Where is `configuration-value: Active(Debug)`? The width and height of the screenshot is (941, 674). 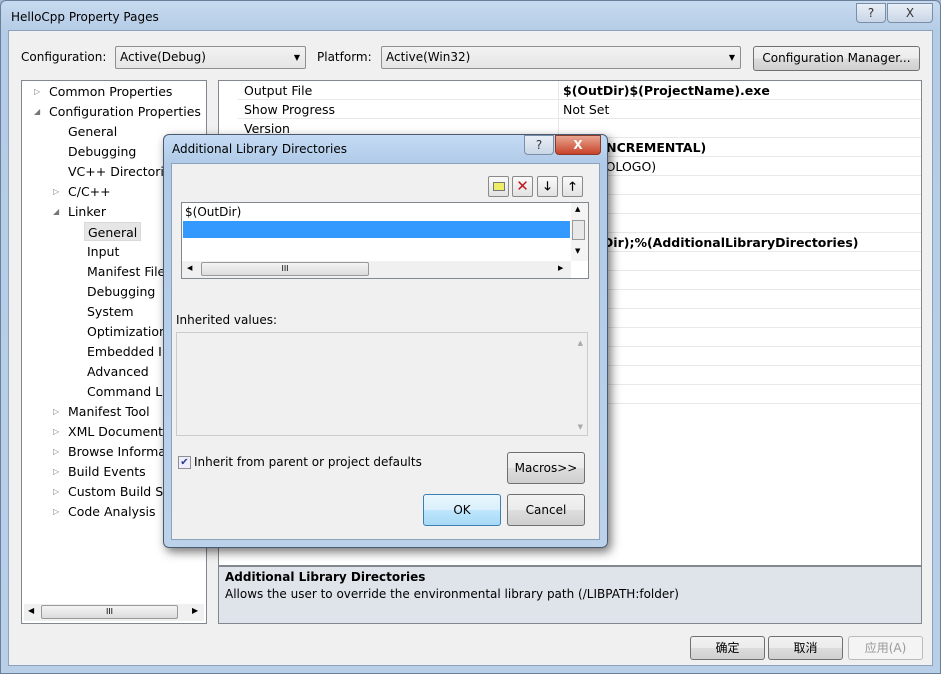 configuration-value: Active(Debug) is located at coordinates (163, 57).